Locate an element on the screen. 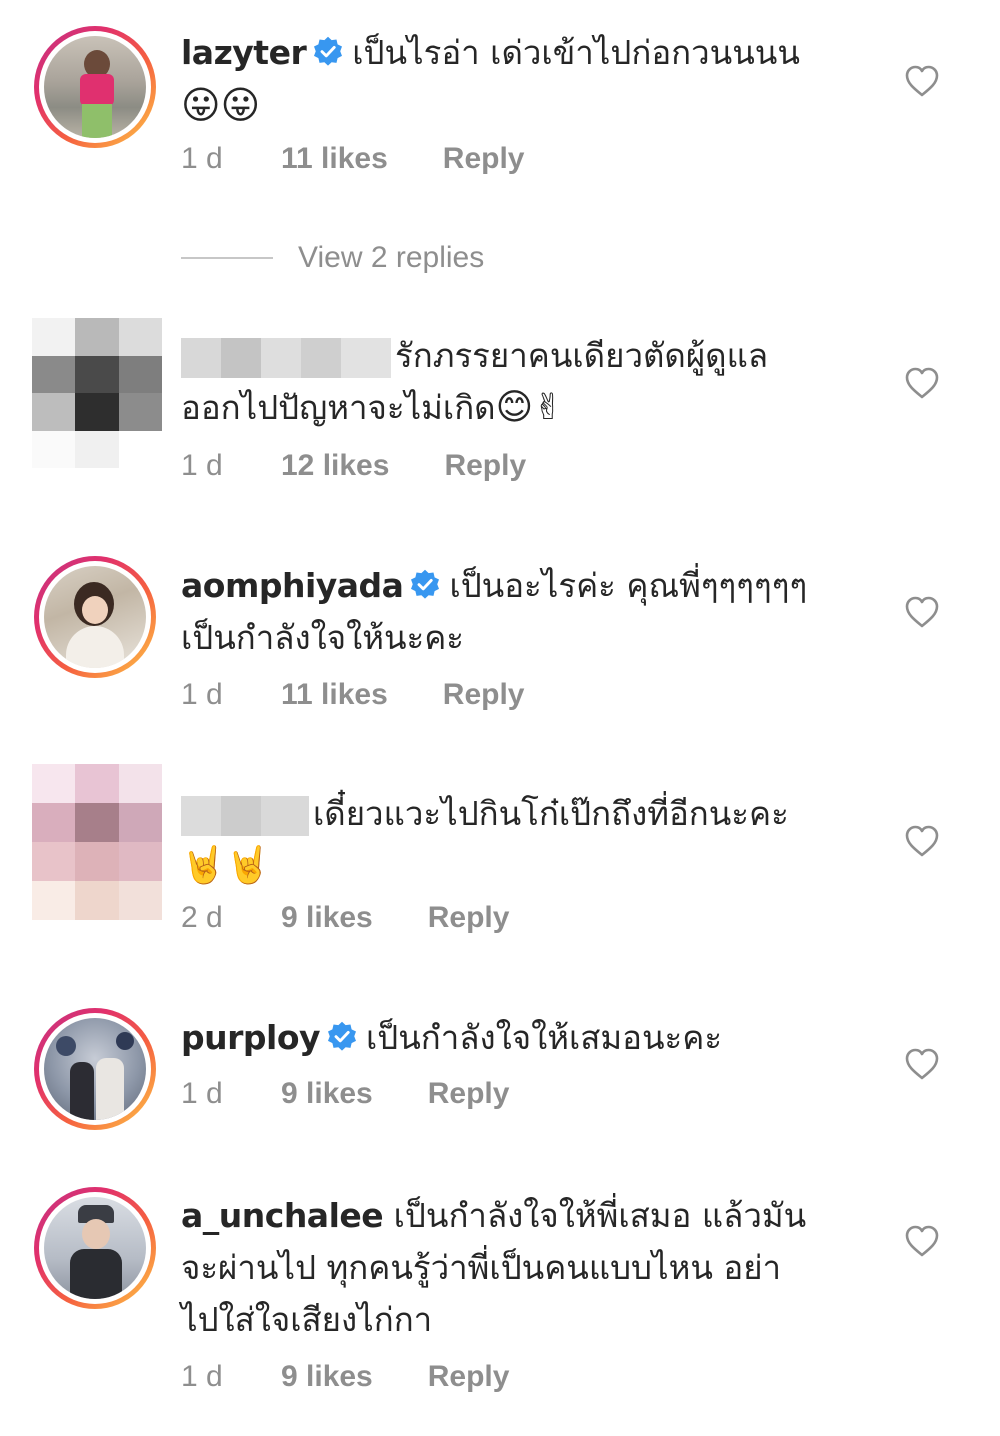 The height and width of the screenshot is (1436, 1000). username: a_unchalee is located at coordinates (282, 1215).